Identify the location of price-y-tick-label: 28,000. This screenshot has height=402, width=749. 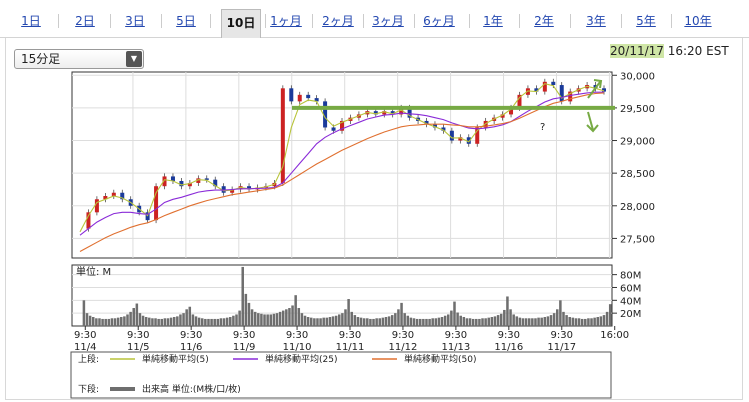
(637, 207).